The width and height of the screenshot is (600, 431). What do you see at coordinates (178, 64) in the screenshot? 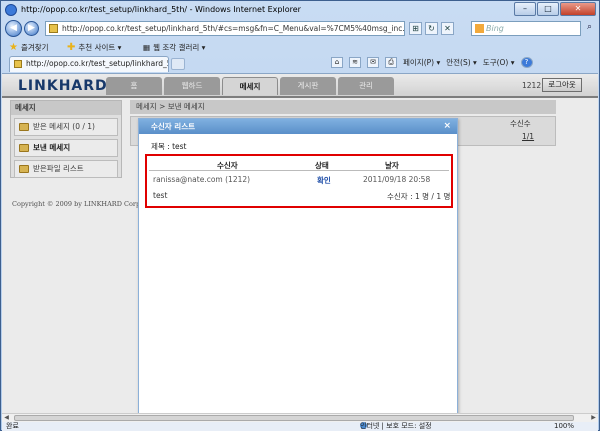
I see `new-tab-button` at bounding box center [178, 64].